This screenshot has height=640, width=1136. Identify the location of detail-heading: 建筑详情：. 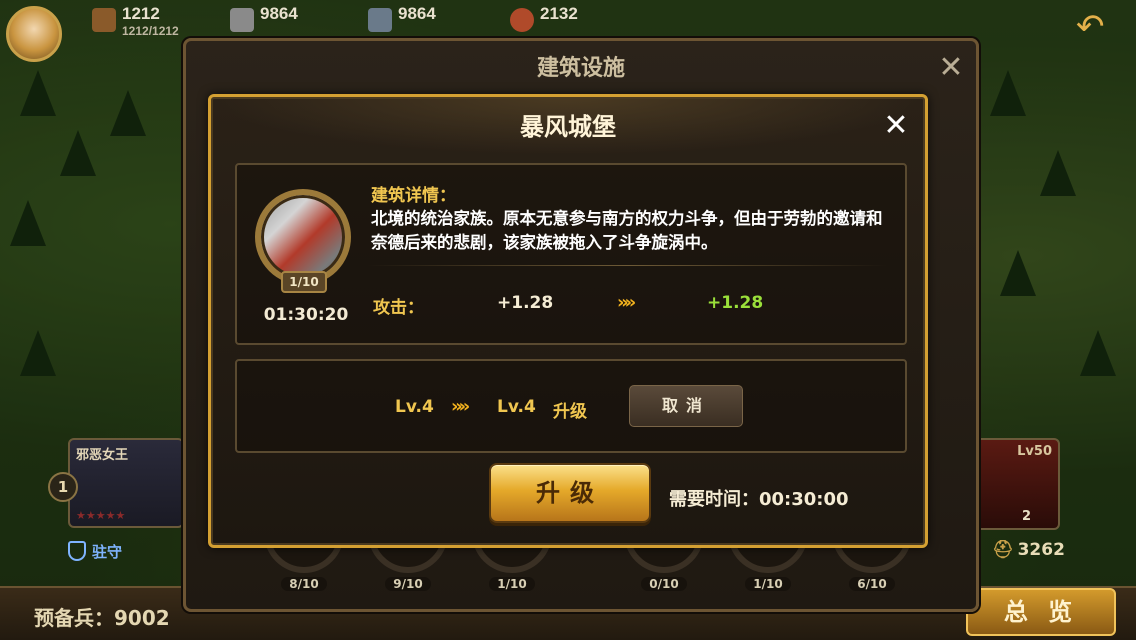
(413, 196).